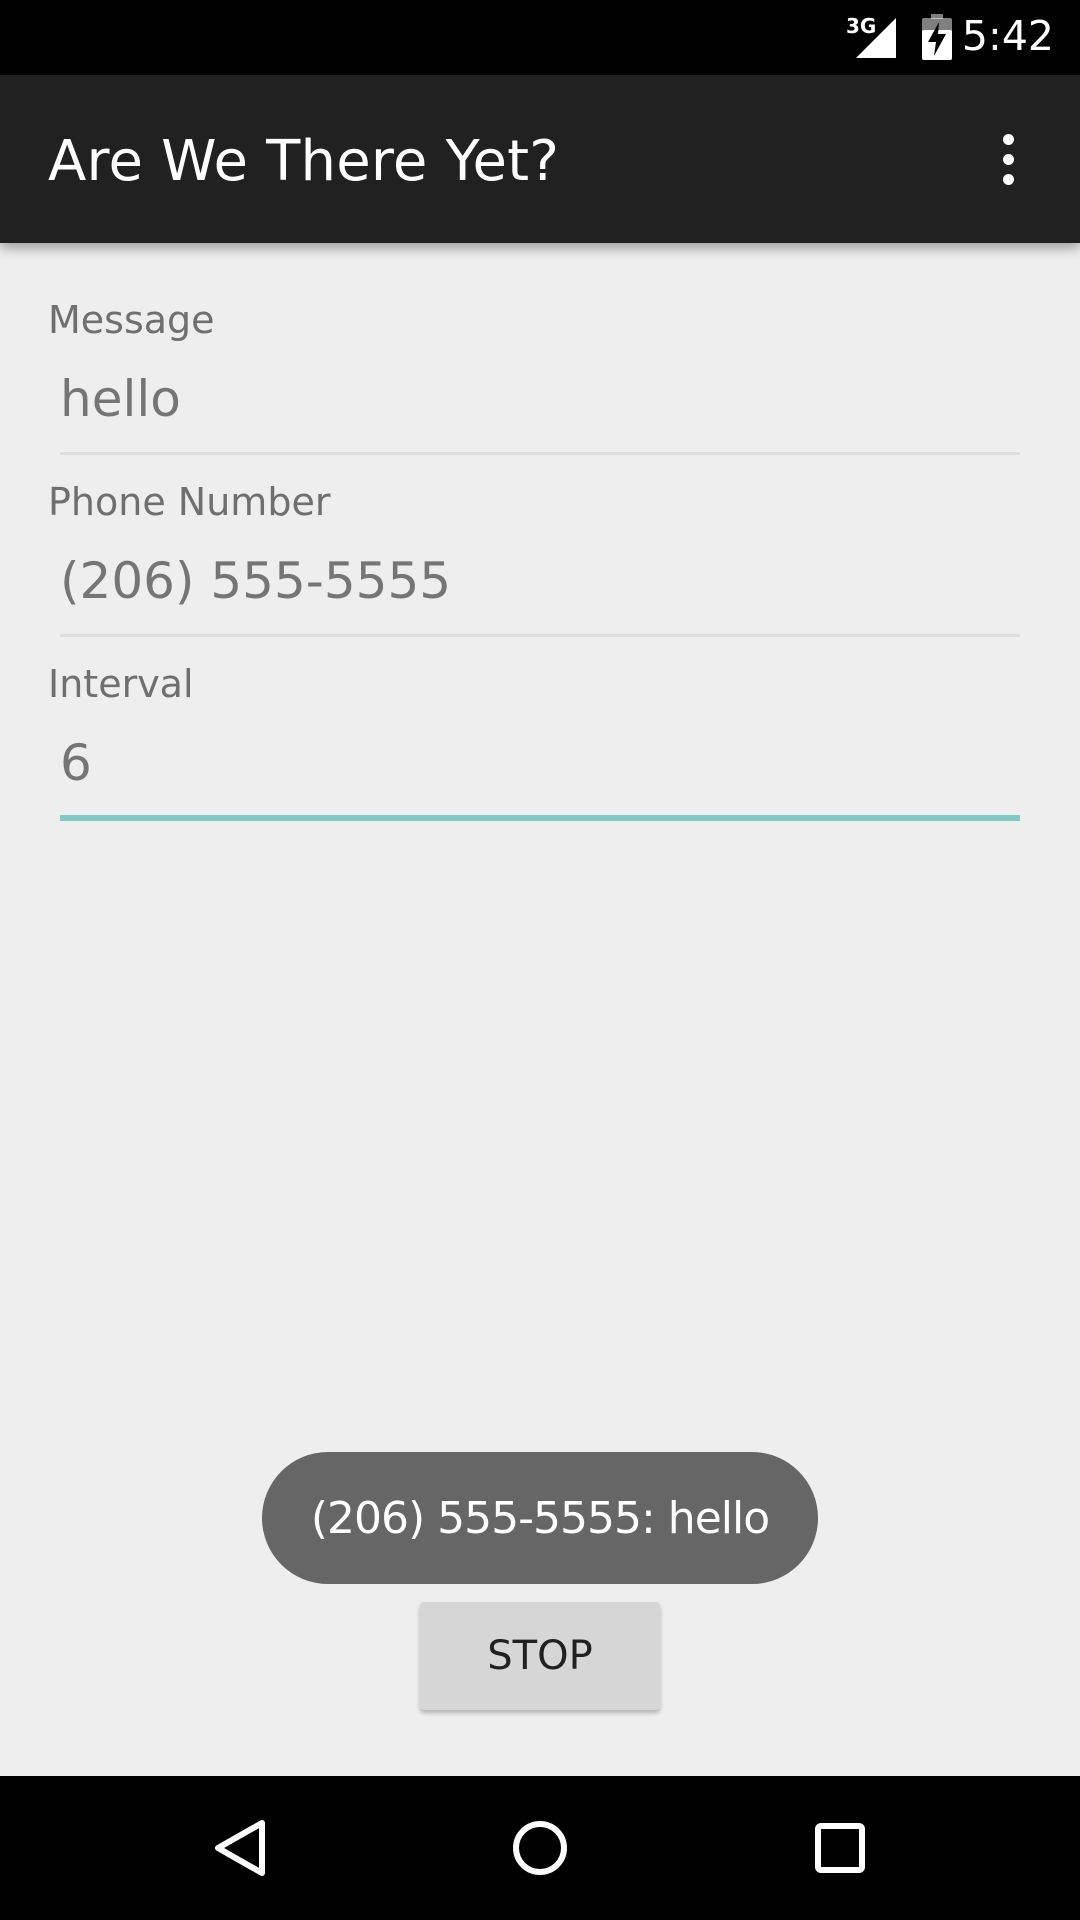 This screenshot has height=1920, width=1080. Describe the element at coordinates (540, 1518) in the screenshot. I see `toast-message: (206) 555-5555: hello` at that location.